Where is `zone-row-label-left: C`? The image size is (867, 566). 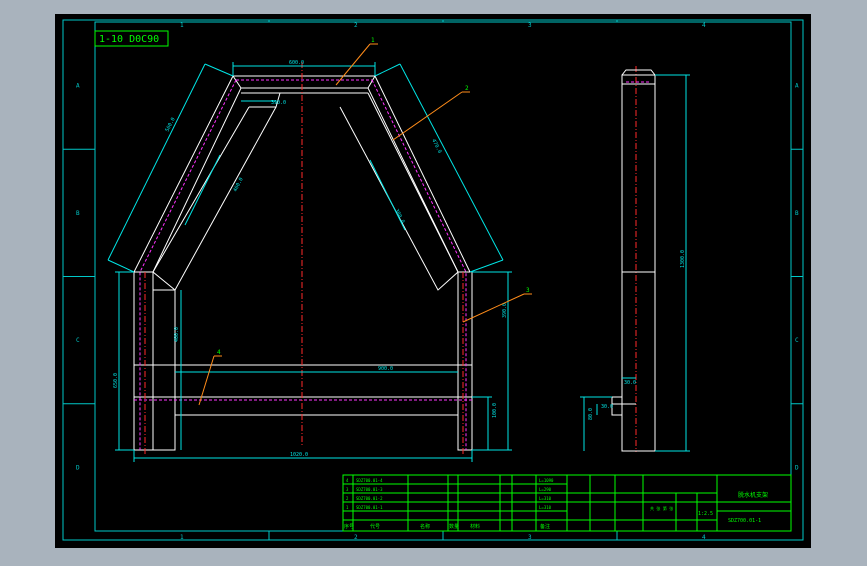 zone-row-label-left: C is located at coordinates (78, 340).